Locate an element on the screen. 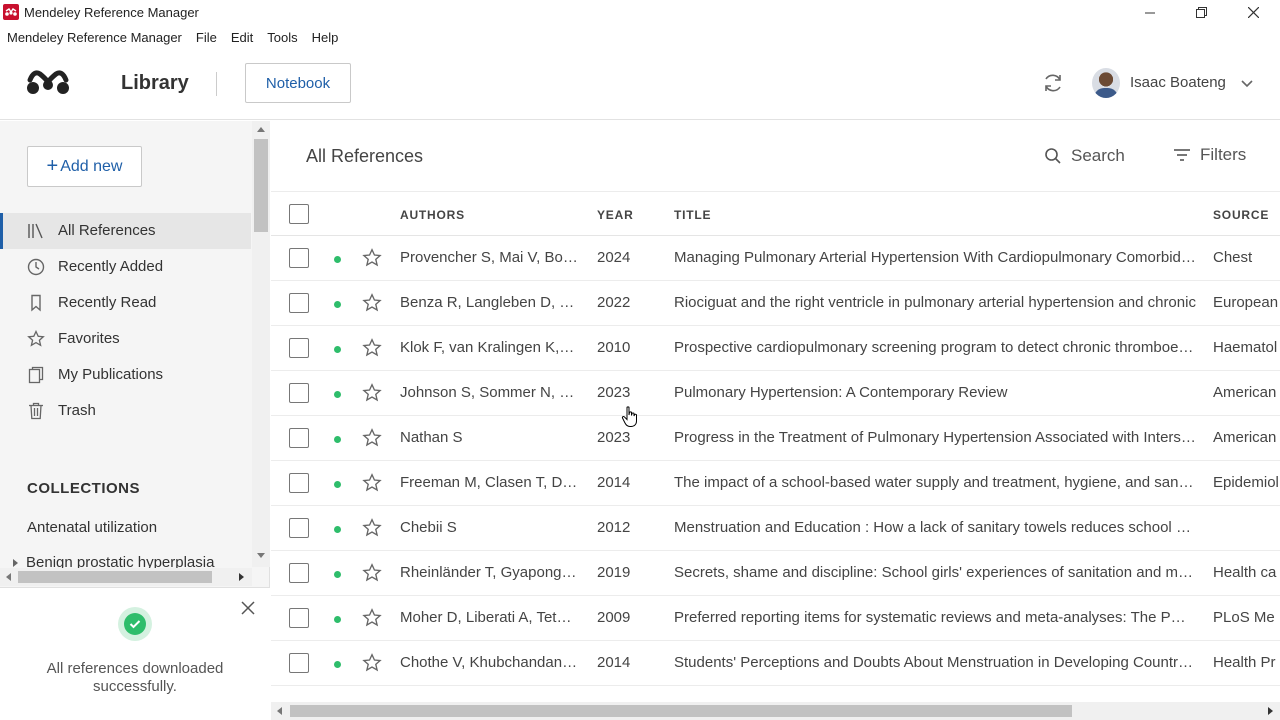 This screenshot has height=720, width=1280. scroll-up-icon is located at coordinates (261, 129).